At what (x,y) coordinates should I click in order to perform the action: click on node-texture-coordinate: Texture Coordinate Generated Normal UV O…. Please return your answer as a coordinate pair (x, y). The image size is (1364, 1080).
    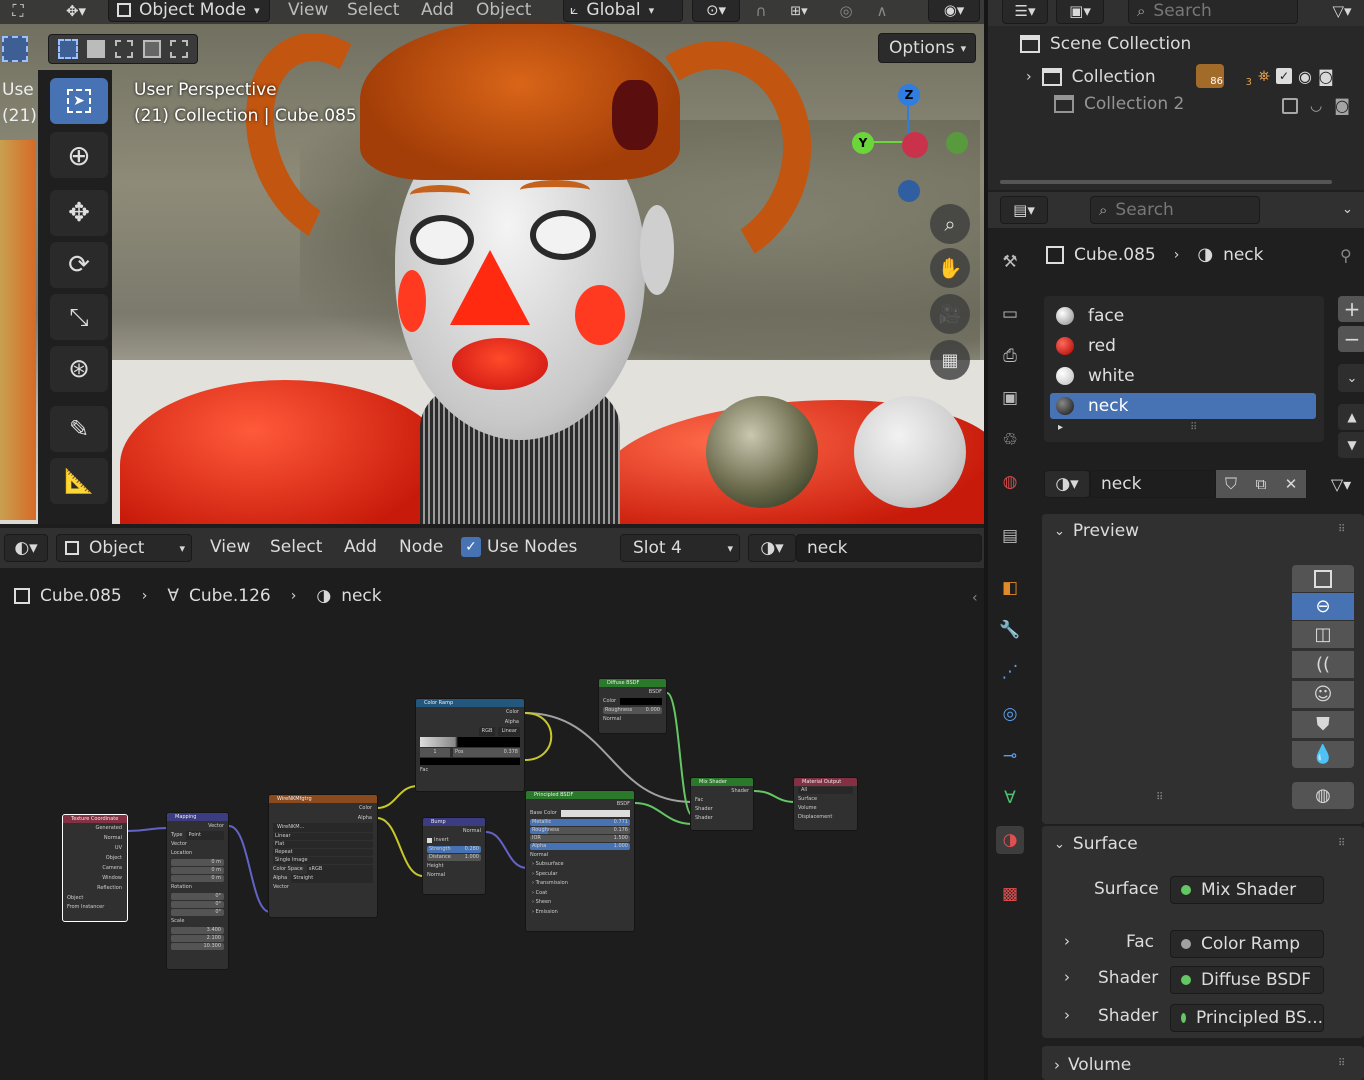
    Looking at the image, I should click on (95, 868).